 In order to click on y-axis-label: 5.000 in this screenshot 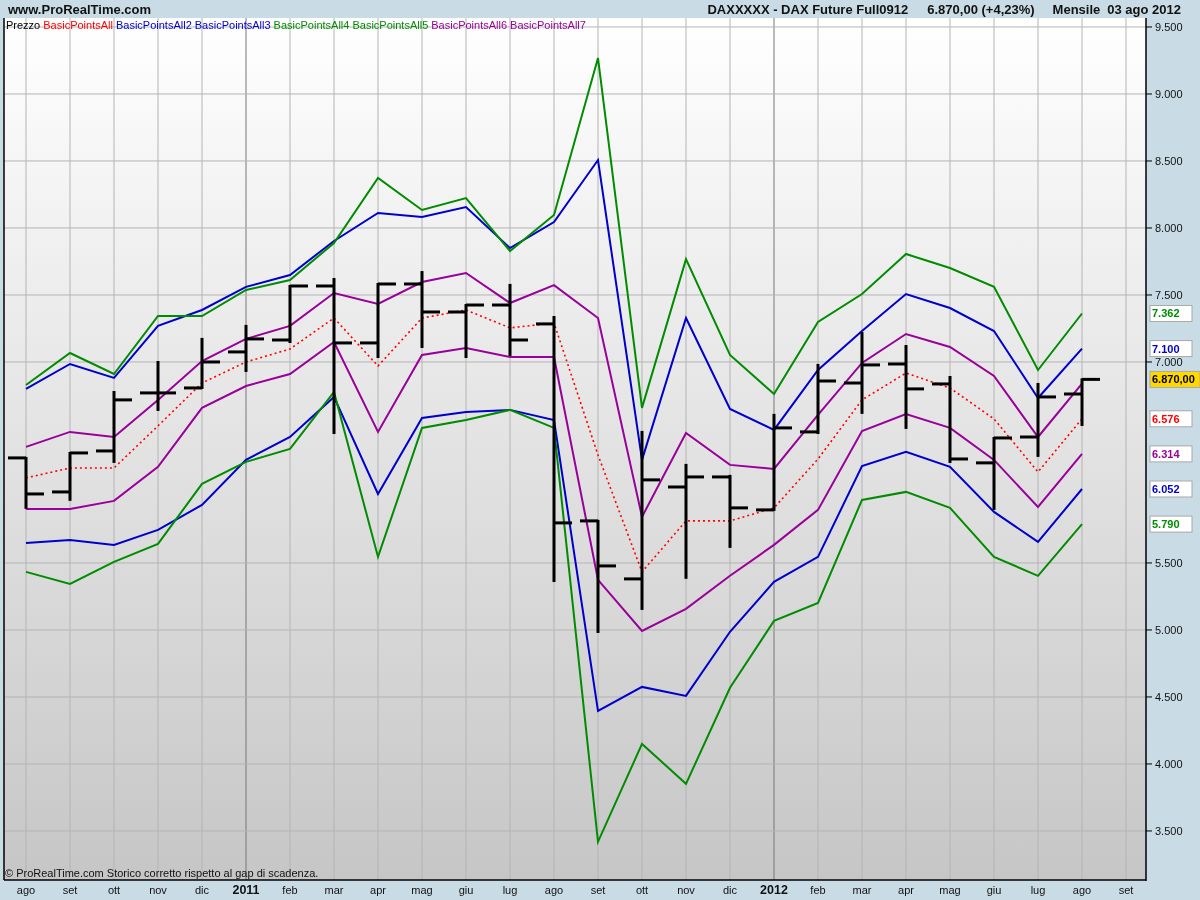, I will do `click(1169, 629)`.